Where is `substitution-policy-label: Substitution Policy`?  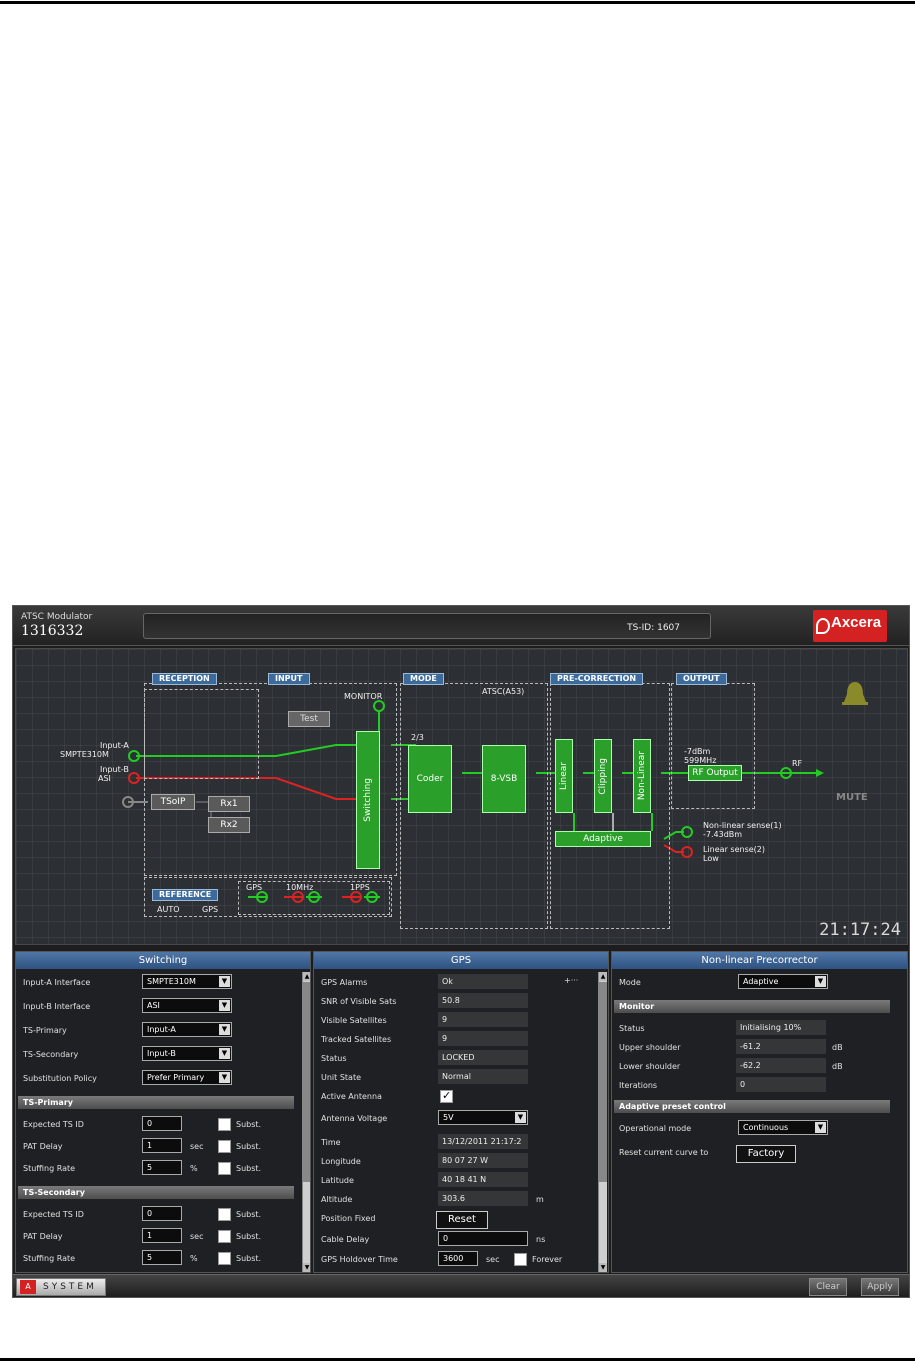 substitution-policy-label: Substitution Policy is located at coordinates (60, 1078).